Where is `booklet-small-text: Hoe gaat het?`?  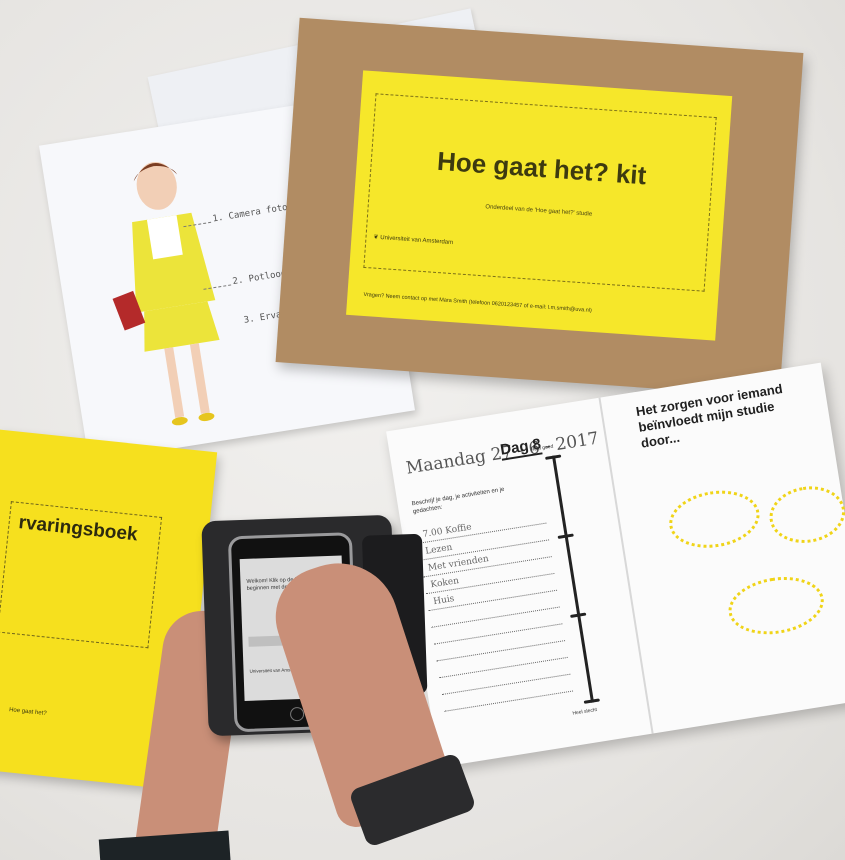 booklet-small-text: Hoe gaat het? is located at coordinates (27, 712).